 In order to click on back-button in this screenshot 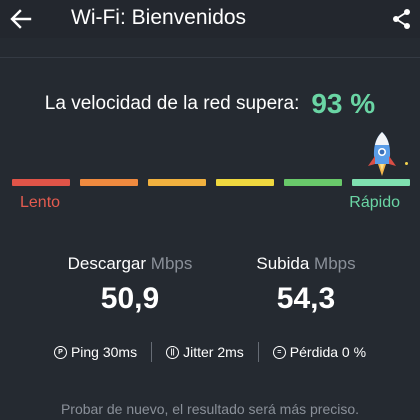, I will do `click(21, 19)`.